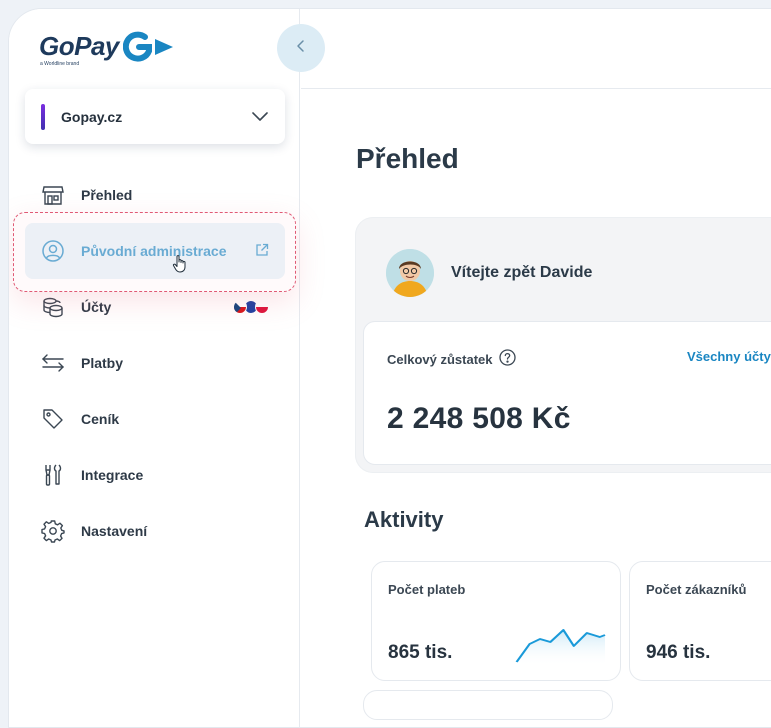 The width and height of the screenshot is (771, 728). Describe the element at coordinates (53, 307) in the screenshot. I see `coins-icon` at that location.